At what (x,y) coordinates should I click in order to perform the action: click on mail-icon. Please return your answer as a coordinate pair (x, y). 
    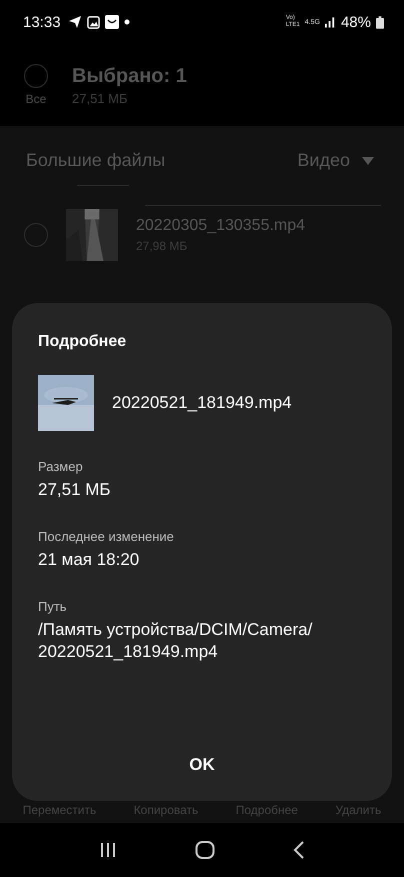
    Looking at the image, I should click on (111, 22).